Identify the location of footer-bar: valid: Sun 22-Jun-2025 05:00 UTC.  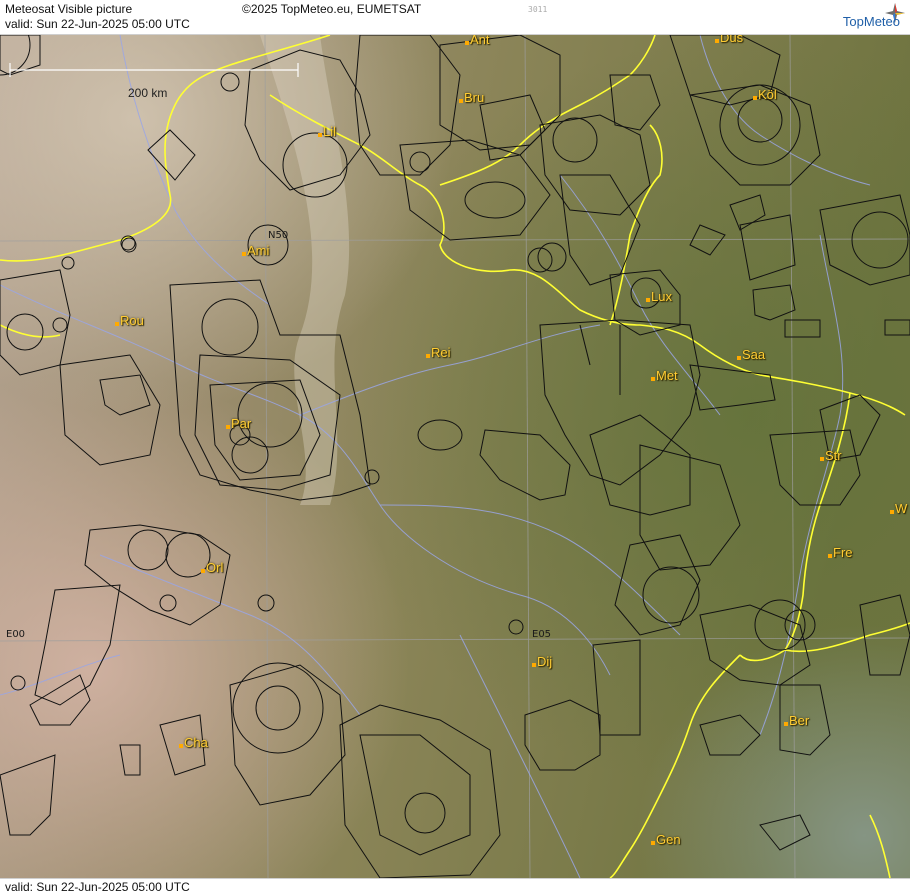
(455, 885).